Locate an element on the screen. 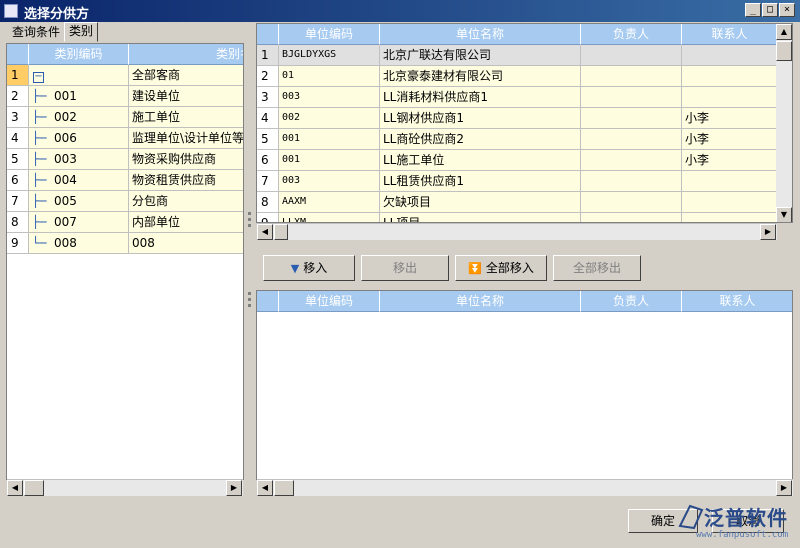  supplier-name-cell: LL钢材供应商1 is located at coordinates (480, 118).